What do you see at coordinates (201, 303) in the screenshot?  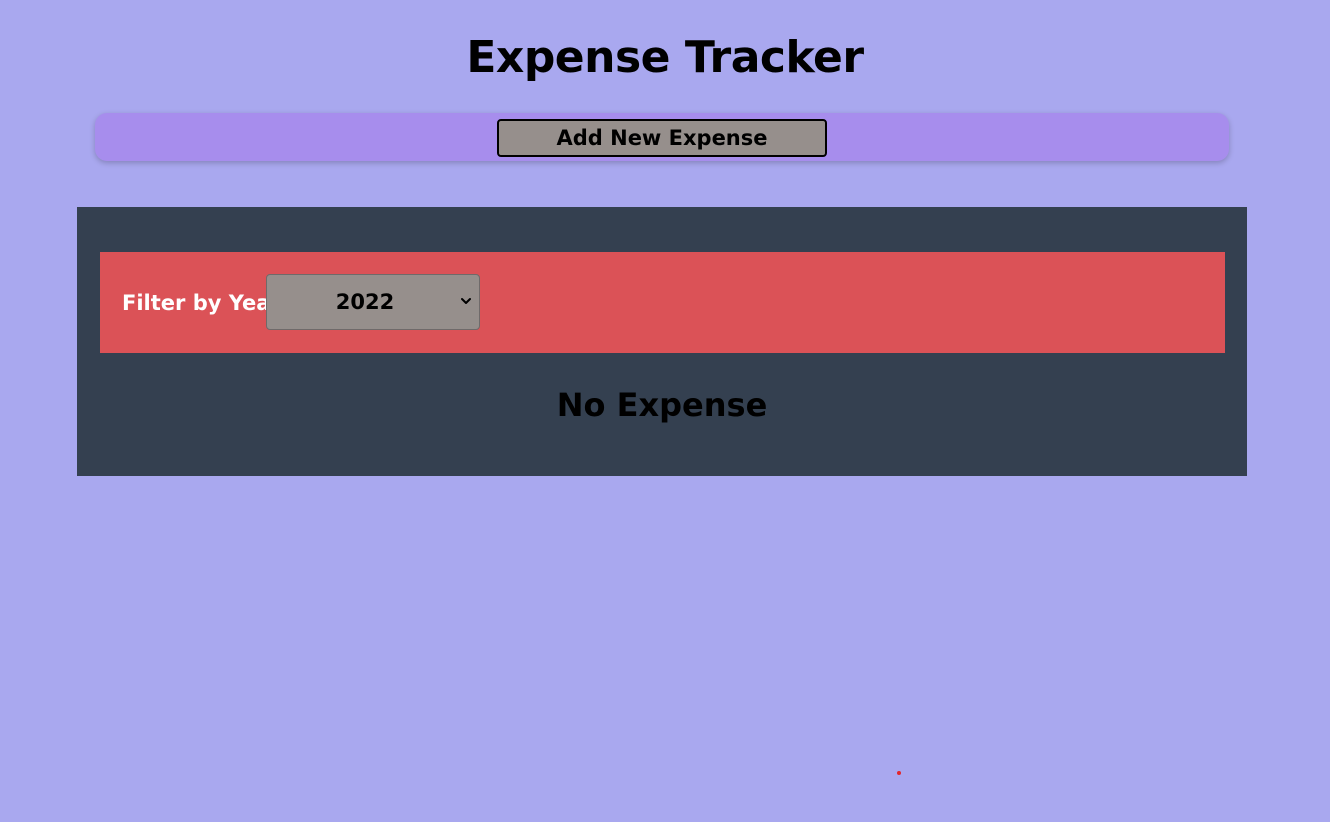 I see `filter-label: Filter by Year` at bounding box center [201, 303].